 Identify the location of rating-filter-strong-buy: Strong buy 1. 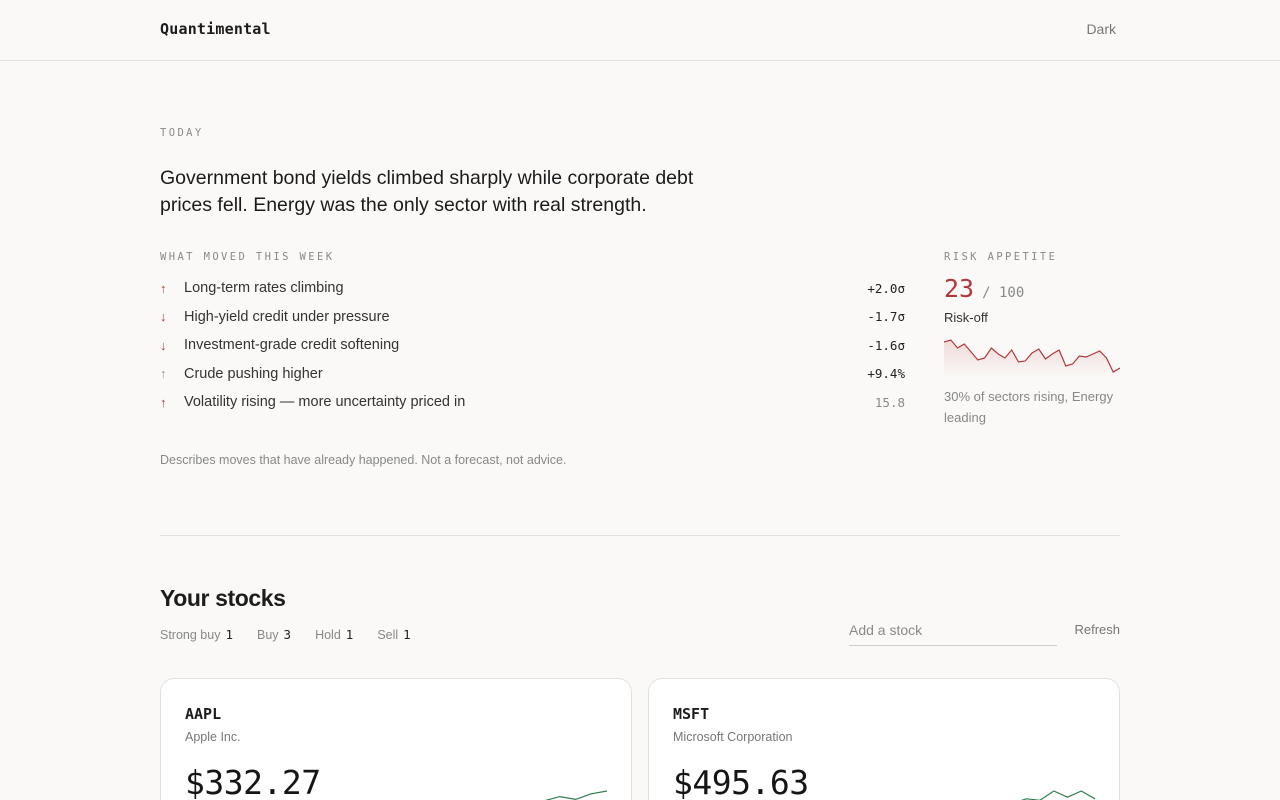
(196, 634).